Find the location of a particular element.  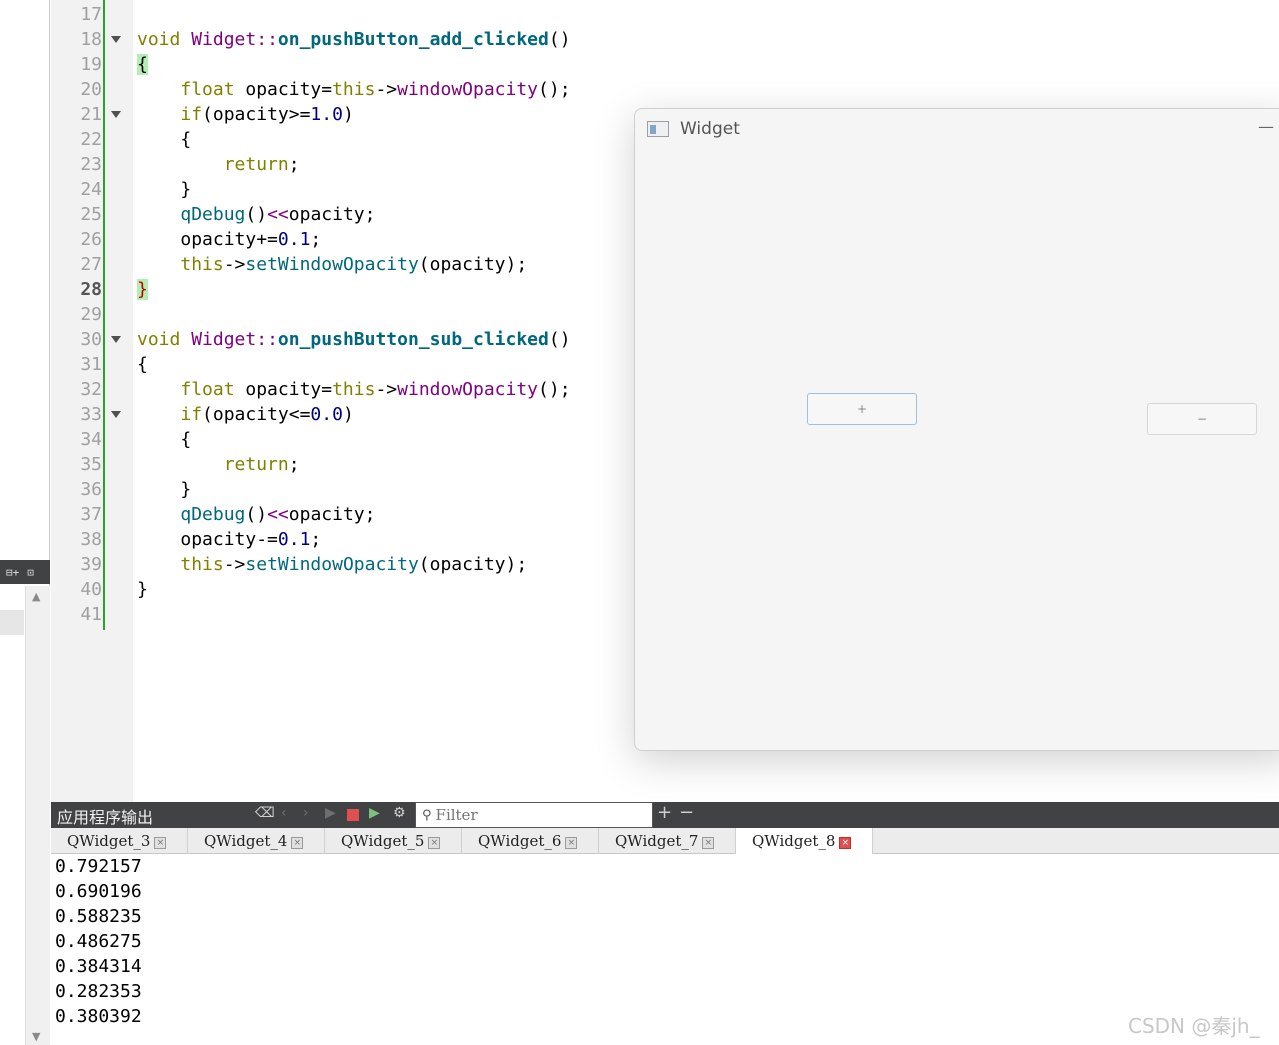

keyword: if is located at coordinates (191, 114).